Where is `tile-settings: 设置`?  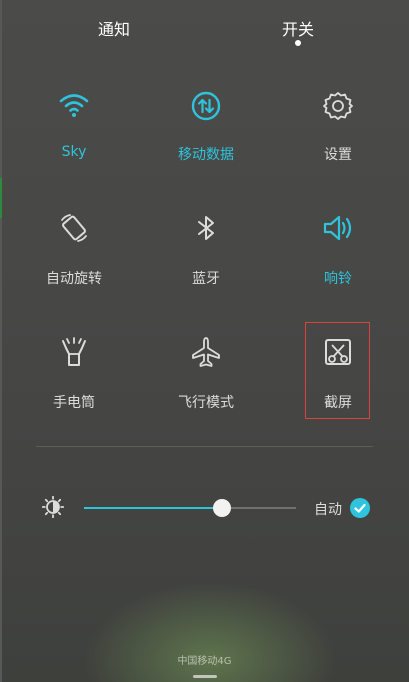 tile-settings: 设置 is located at coordinates (338, 136).